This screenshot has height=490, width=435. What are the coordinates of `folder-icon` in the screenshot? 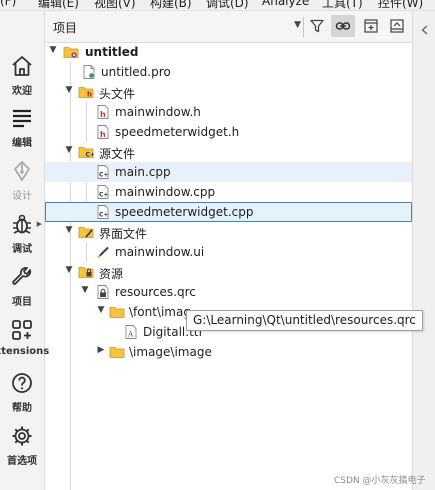 It's located at (117, 312).